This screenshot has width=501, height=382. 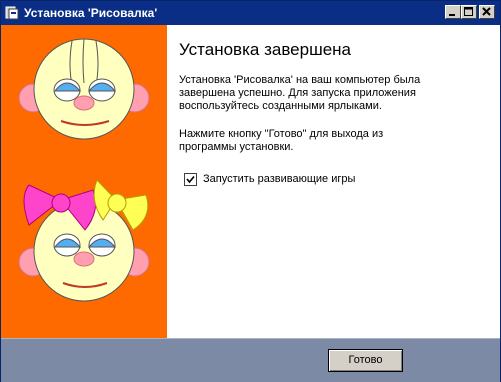 I want to click on button-bar: Готово, so click(x=250, y=360).